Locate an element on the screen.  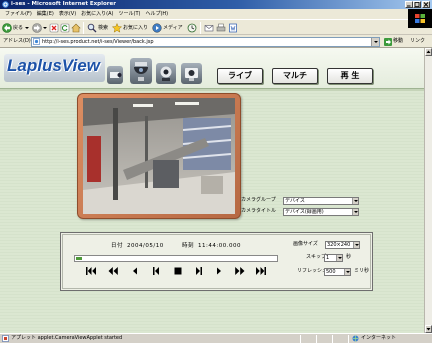
address-dropdown-button is located at coordinates (375, 41).